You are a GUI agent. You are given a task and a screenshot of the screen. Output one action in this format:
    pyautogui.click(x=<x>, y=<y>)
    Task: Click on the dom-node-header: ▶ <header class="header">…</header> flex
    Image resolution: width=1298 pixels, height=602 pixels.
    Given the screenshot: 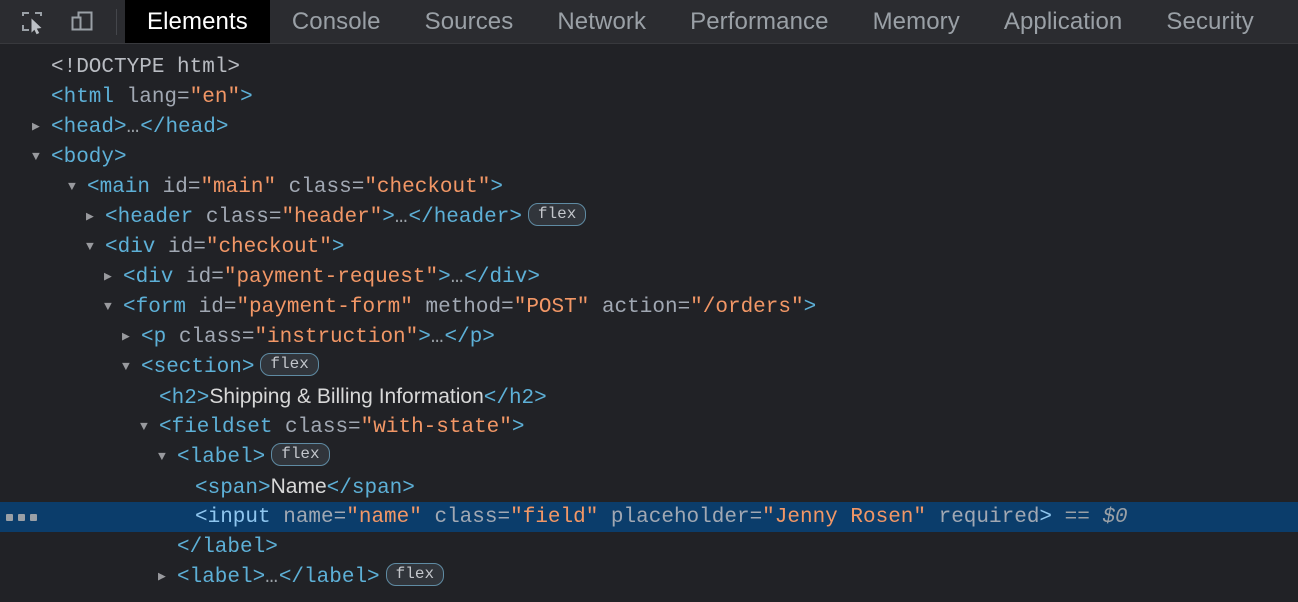 What is the action you would take?
    pyautogui.click(x=649, y=217)
    